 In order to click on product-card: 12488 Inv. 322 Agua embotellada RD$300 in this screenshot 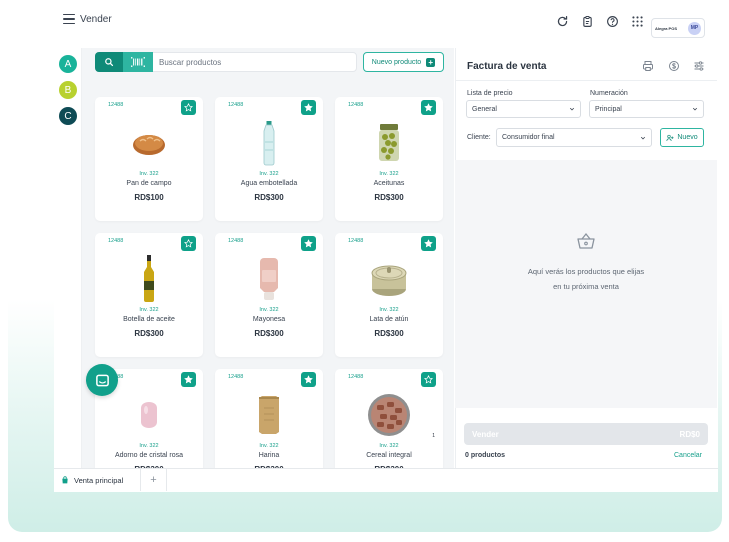, I will do `click(269, 159)`.